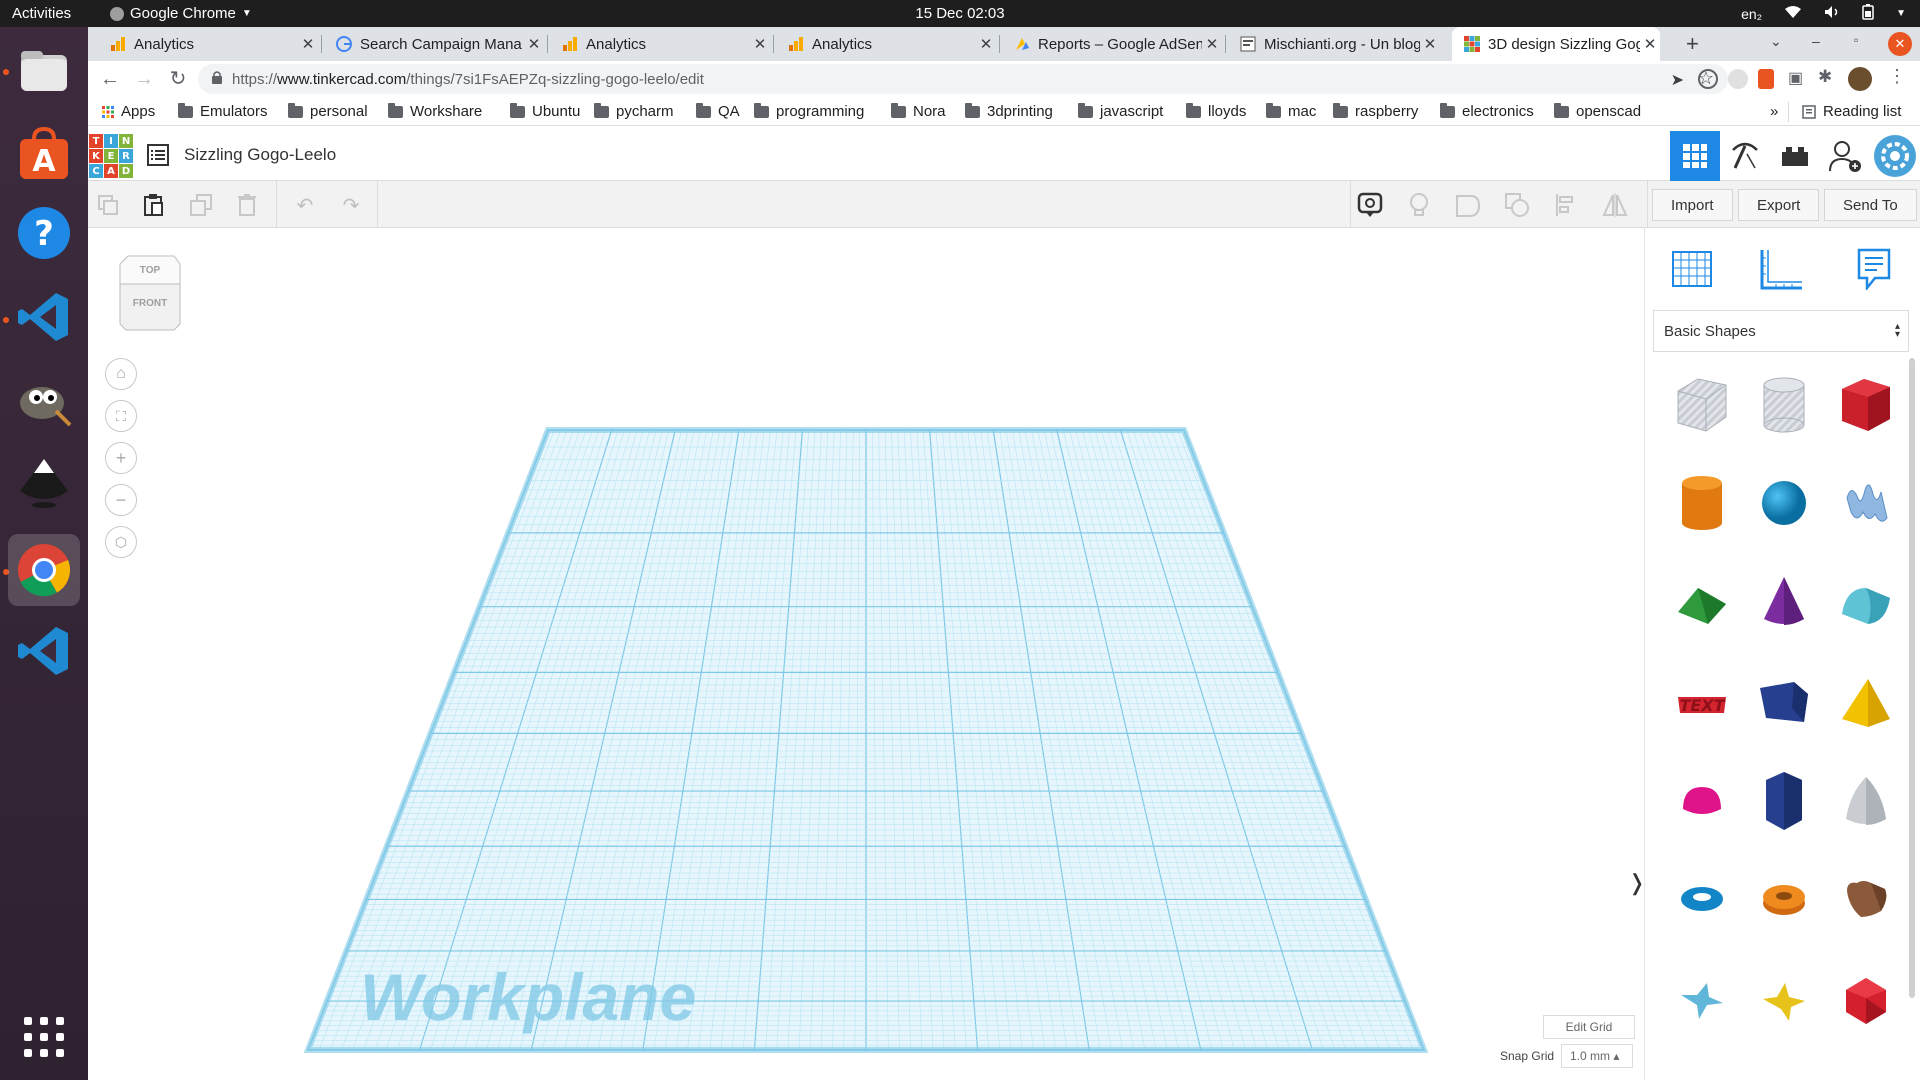 Image resolution: width=1920 pixels, height=1080 pixels. I want to click on profile-avatar, so click(1860, 79).